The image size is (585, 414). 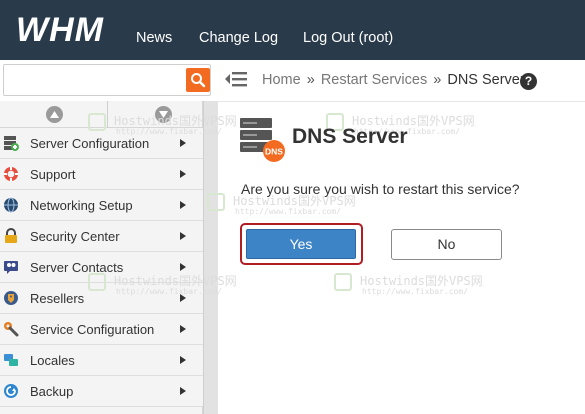 What do you see at coordinates (101, 360) in the screenshot?
I see `sidebar-item-locales: Locales` at bounding box center [101, 360].